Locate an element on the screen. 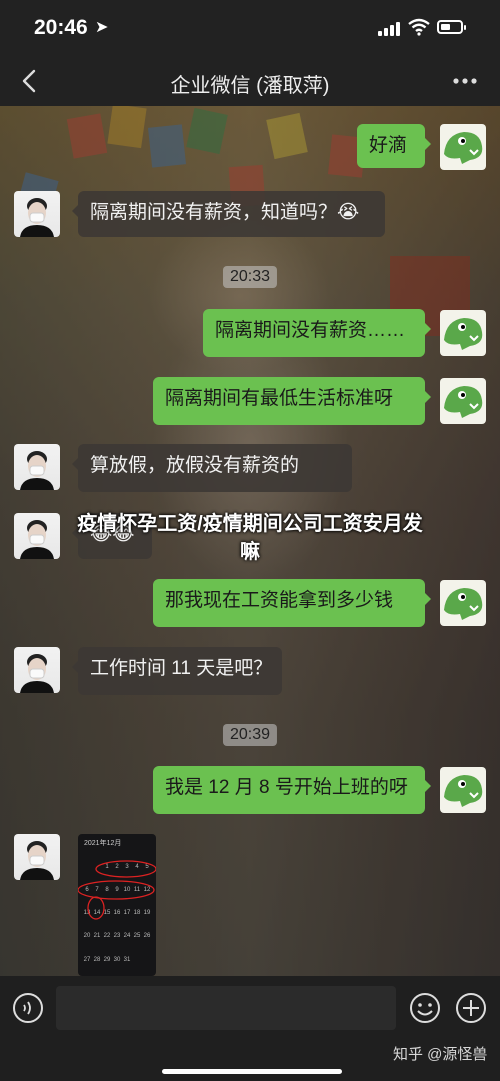 The width and height of the screenshot is (500, 1081). status-time: 20:46 is located at coordinates (61, 27).